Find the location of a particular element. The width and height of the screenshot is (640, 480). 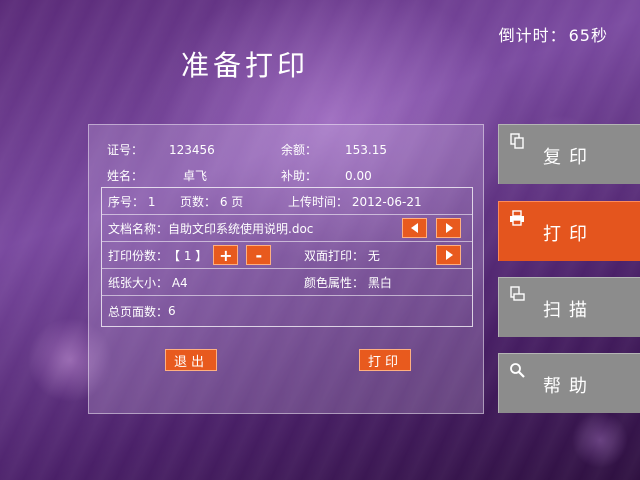

sidebar-item-label: 扫描 is located at coordinates (569, 310).